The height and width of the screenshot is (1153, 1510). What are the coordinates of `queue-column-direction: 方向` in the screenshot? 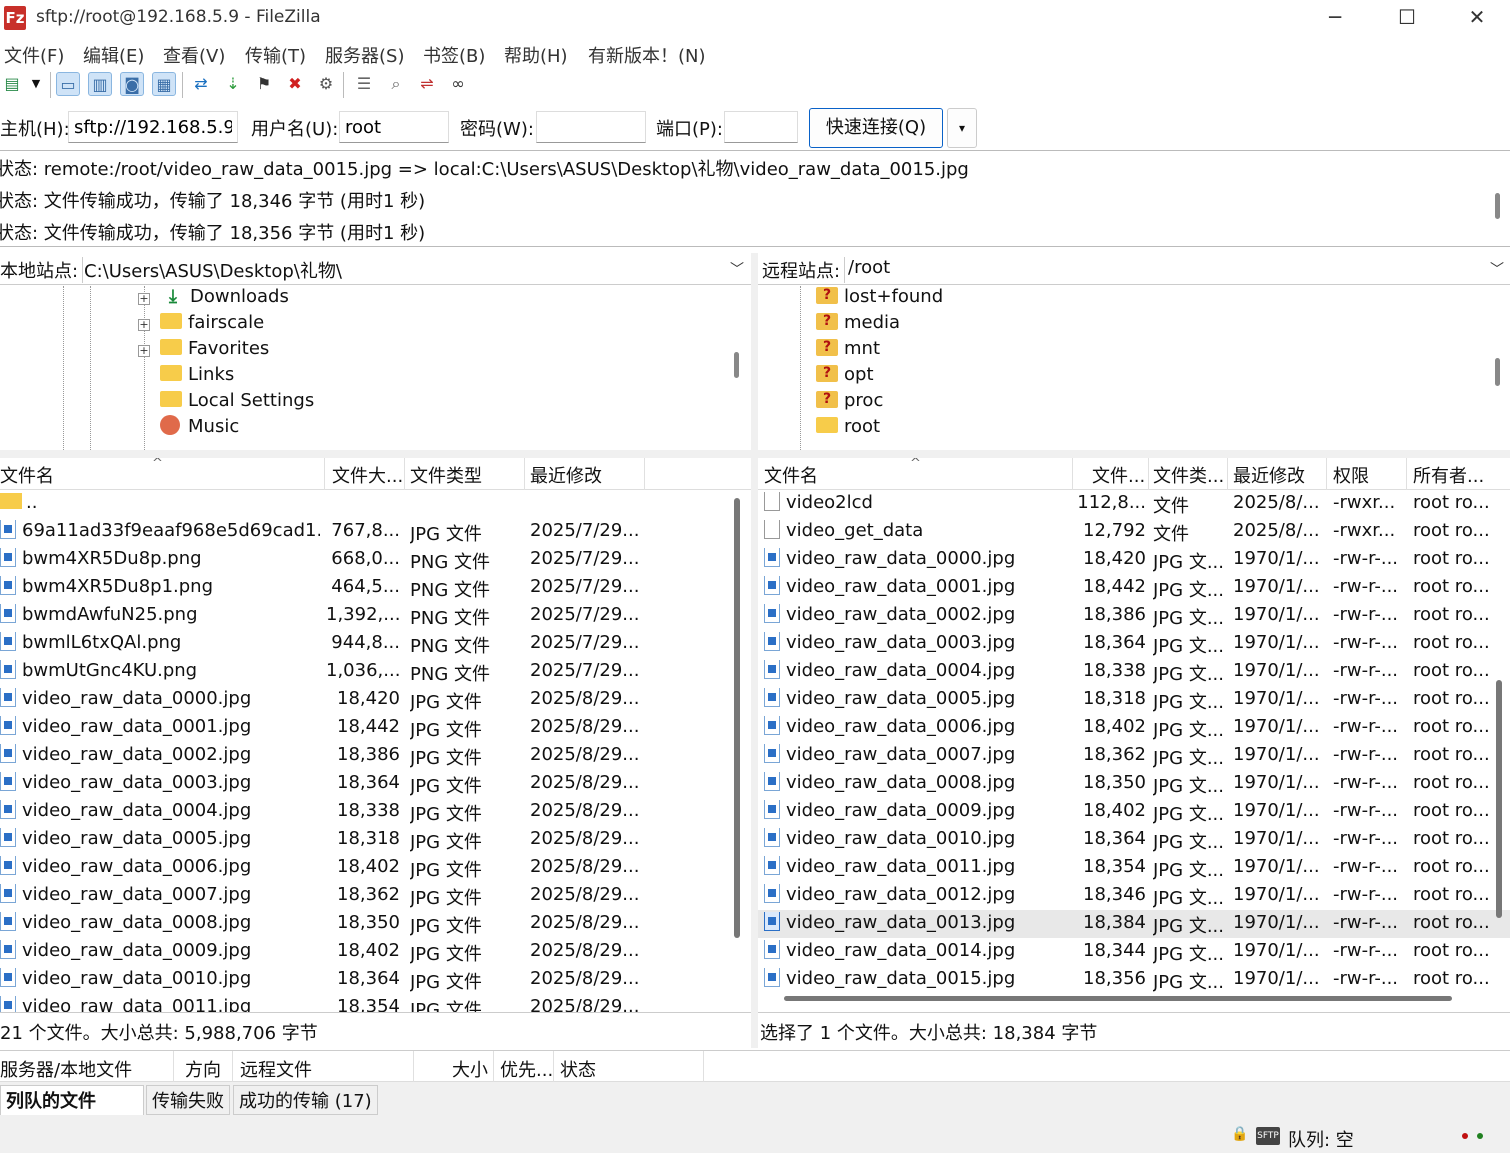 It's located at (203, 1069).